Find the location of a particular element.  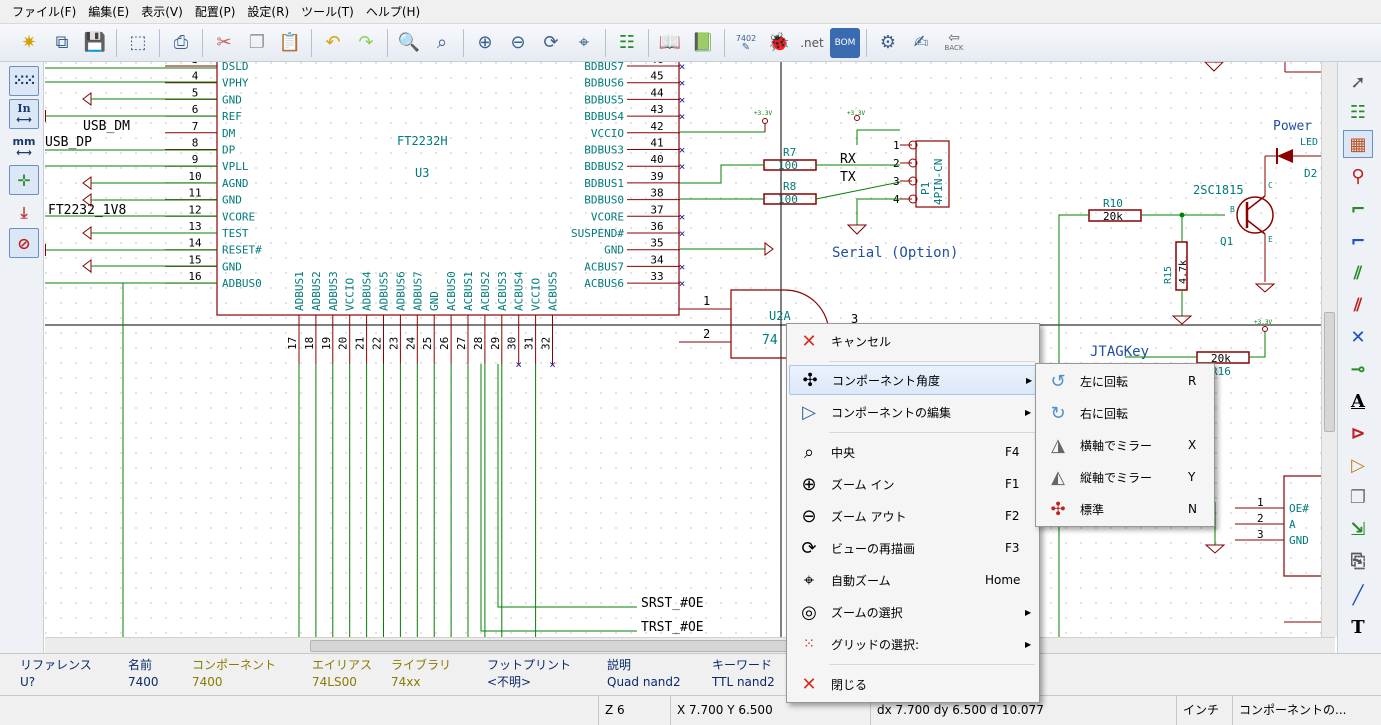

menu-zoom-auto: ⌖ 自動ズーム Home is located at coordinates (913, 580).